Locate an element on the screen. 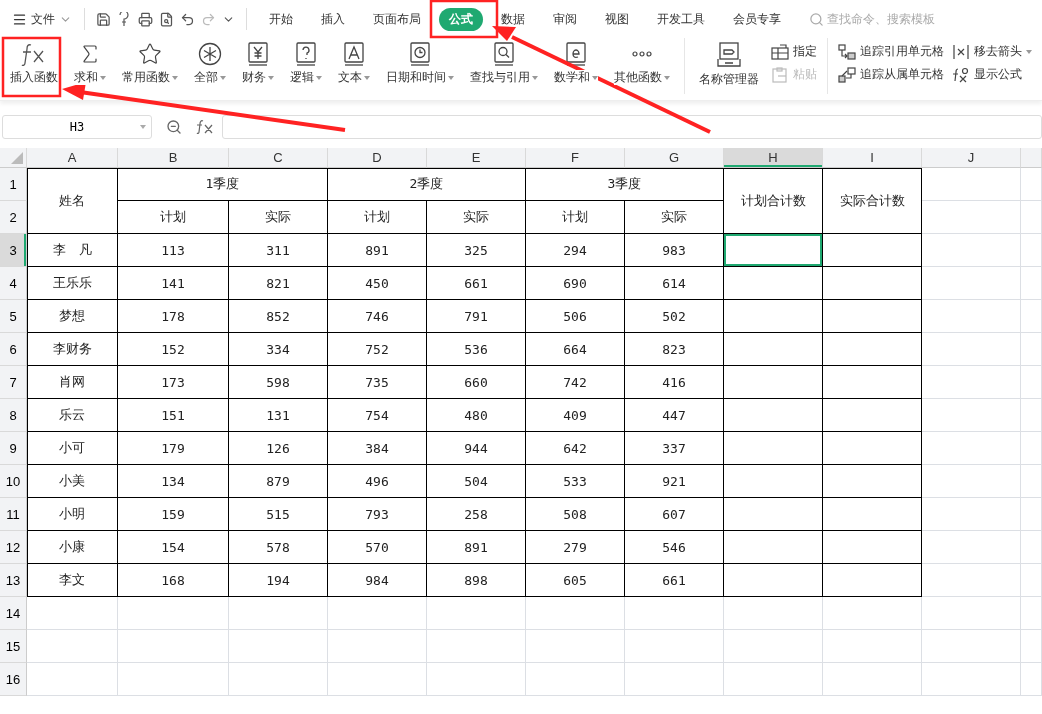 The width and height of the screenshot is (1042, 714). row-header: 7 is located at coordinates (13, 382).